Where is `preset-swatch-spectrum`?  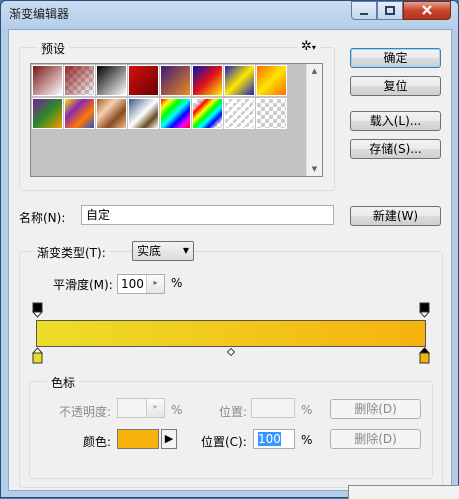
preset-swatch-spectrum is located at coordinates (175, 113).